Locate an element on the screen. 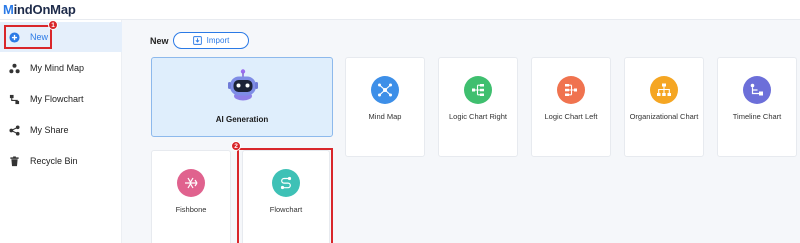 The height and width of the screenshot is (243, 800). step-badge-2: 2 is located at coordinates (236, 146).